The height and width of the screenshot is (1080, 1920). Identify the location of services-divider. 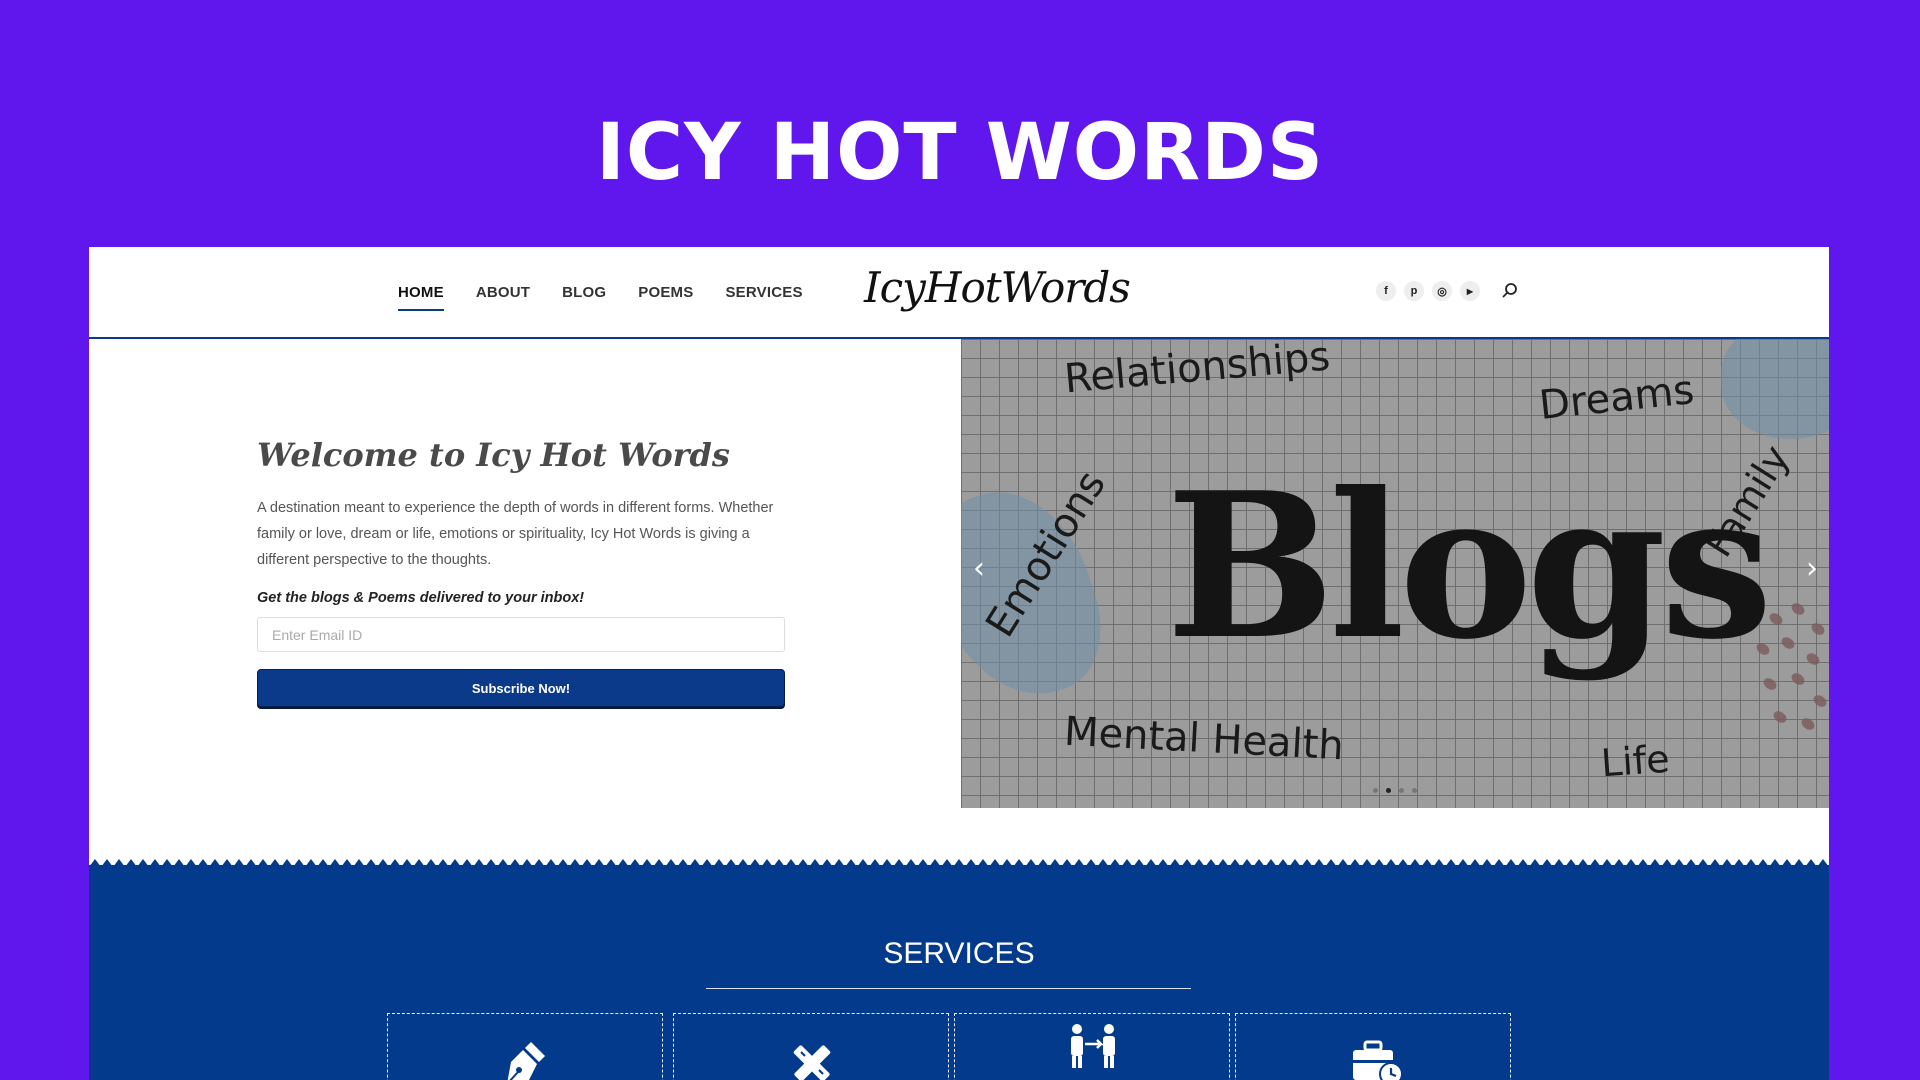
(948, 988).